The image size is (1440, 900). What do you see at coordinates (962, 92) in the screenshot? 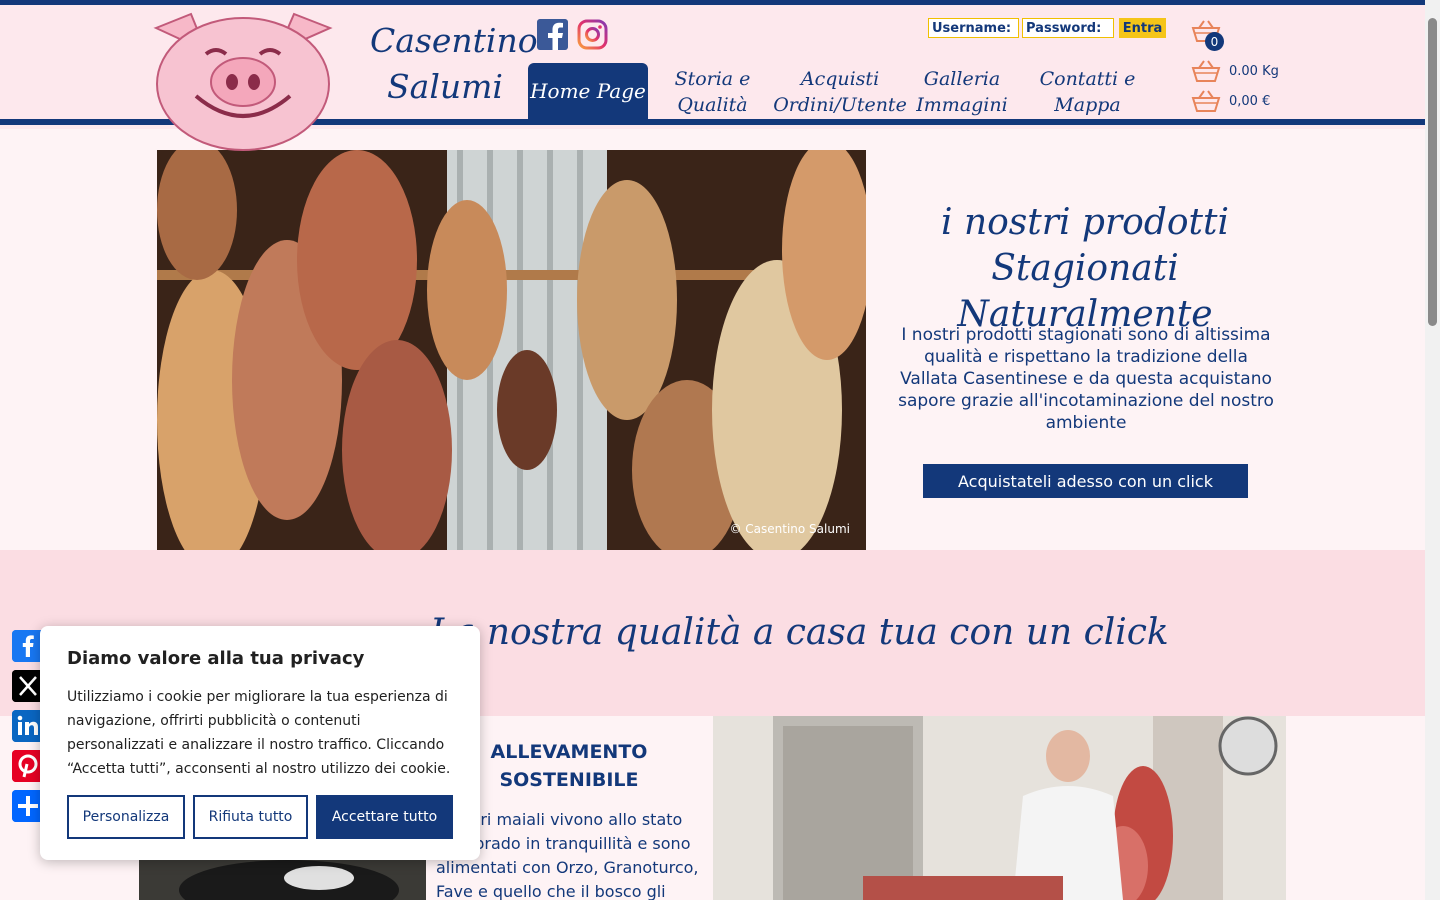
I see `nav-galleria: Galleria Immagini` at bounding box center [962, 92].